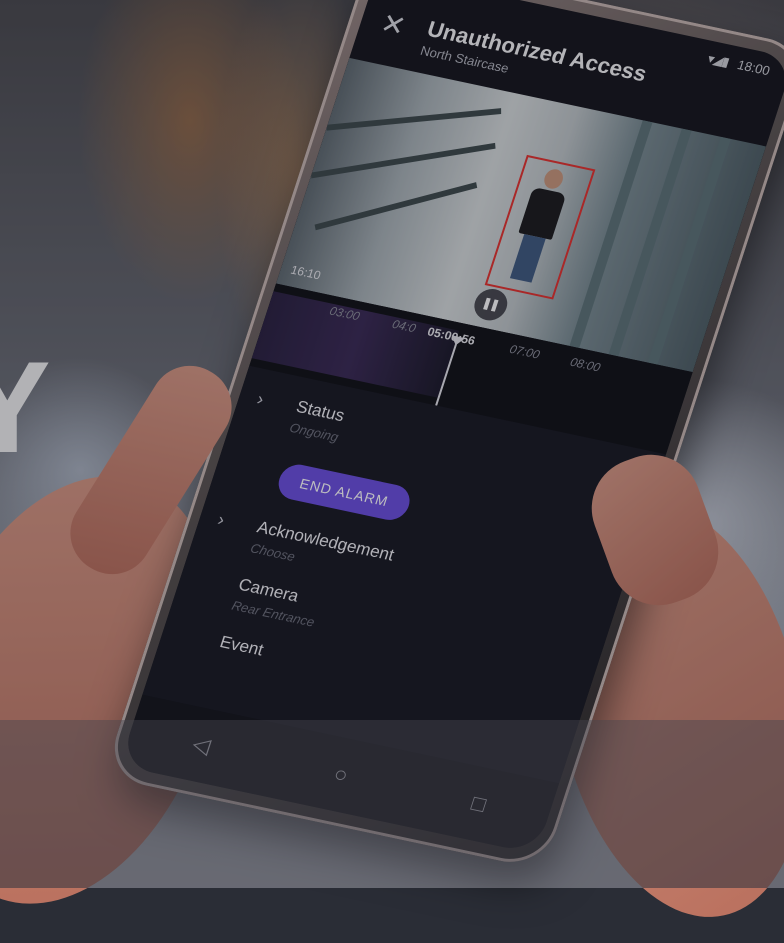 This screenshot has width=784, height=943. I want to click on pause-icon, so click(491, 305).